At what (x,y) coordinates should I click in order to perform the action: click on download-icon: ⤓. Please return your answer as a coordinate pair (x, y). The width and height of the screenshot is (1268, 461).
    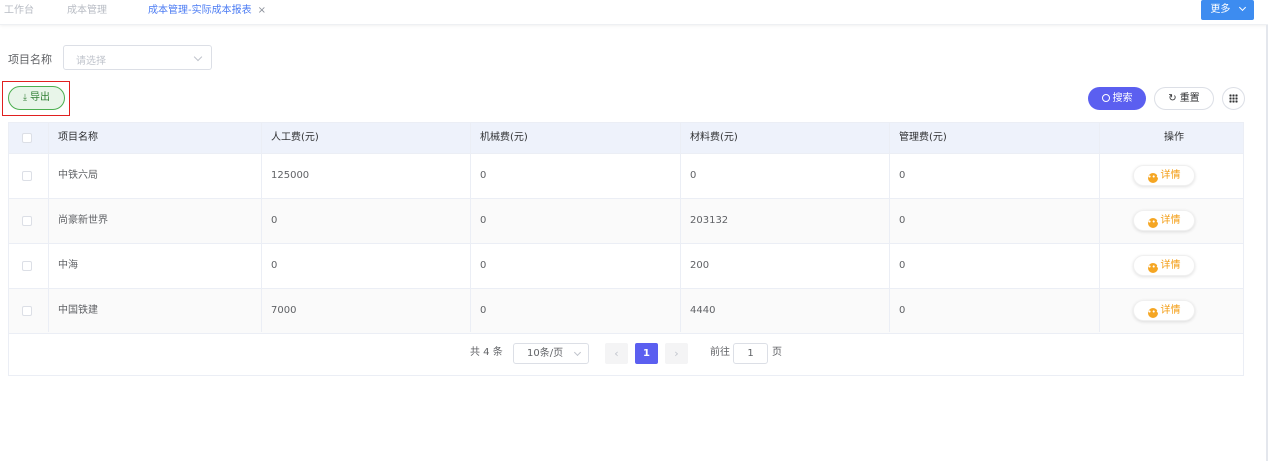
    Looking at the image, I should click on (25, 98).